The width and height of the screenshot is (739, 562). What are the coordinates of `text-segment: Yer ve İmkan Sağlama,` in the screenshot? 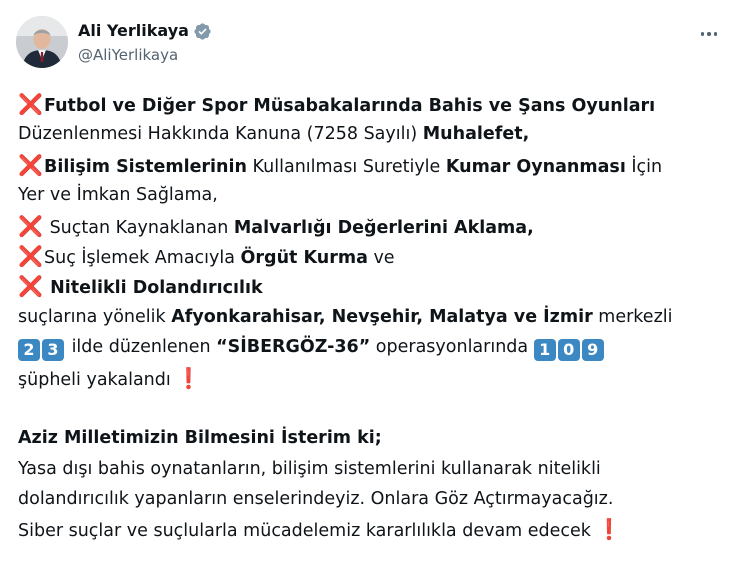 It's located at (118, 195).